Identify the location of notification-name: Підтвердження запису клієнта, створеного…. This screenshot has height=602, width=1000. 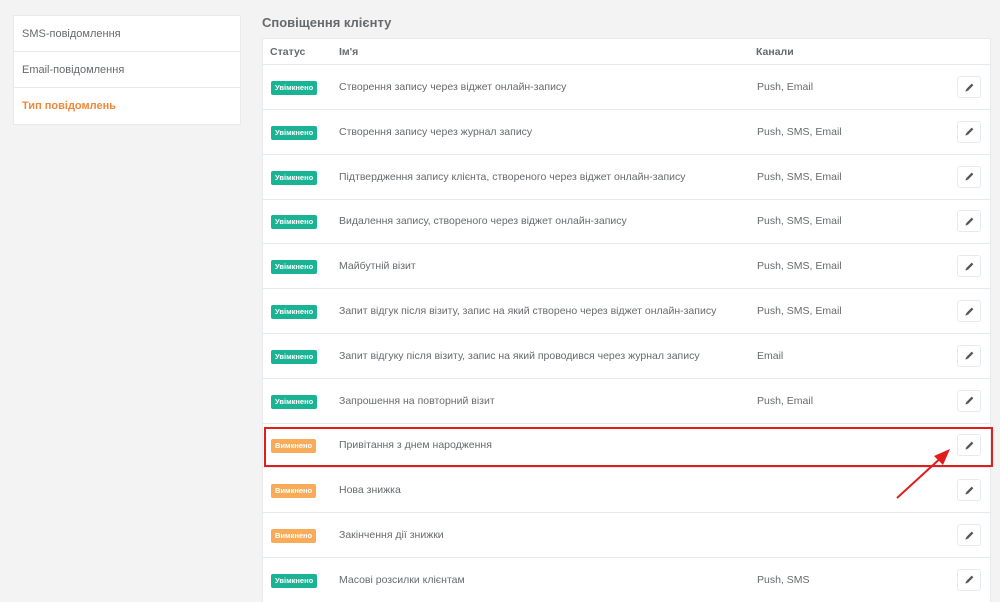
(512, 176).